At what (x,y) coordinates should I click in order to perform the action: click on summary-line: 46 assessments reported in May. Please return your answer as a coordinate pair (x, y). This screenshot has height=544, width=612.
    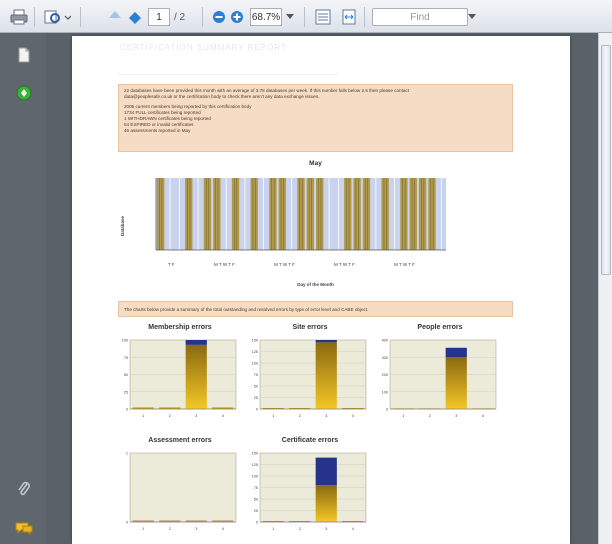
    Looking at the image, I should click on (157, 130).